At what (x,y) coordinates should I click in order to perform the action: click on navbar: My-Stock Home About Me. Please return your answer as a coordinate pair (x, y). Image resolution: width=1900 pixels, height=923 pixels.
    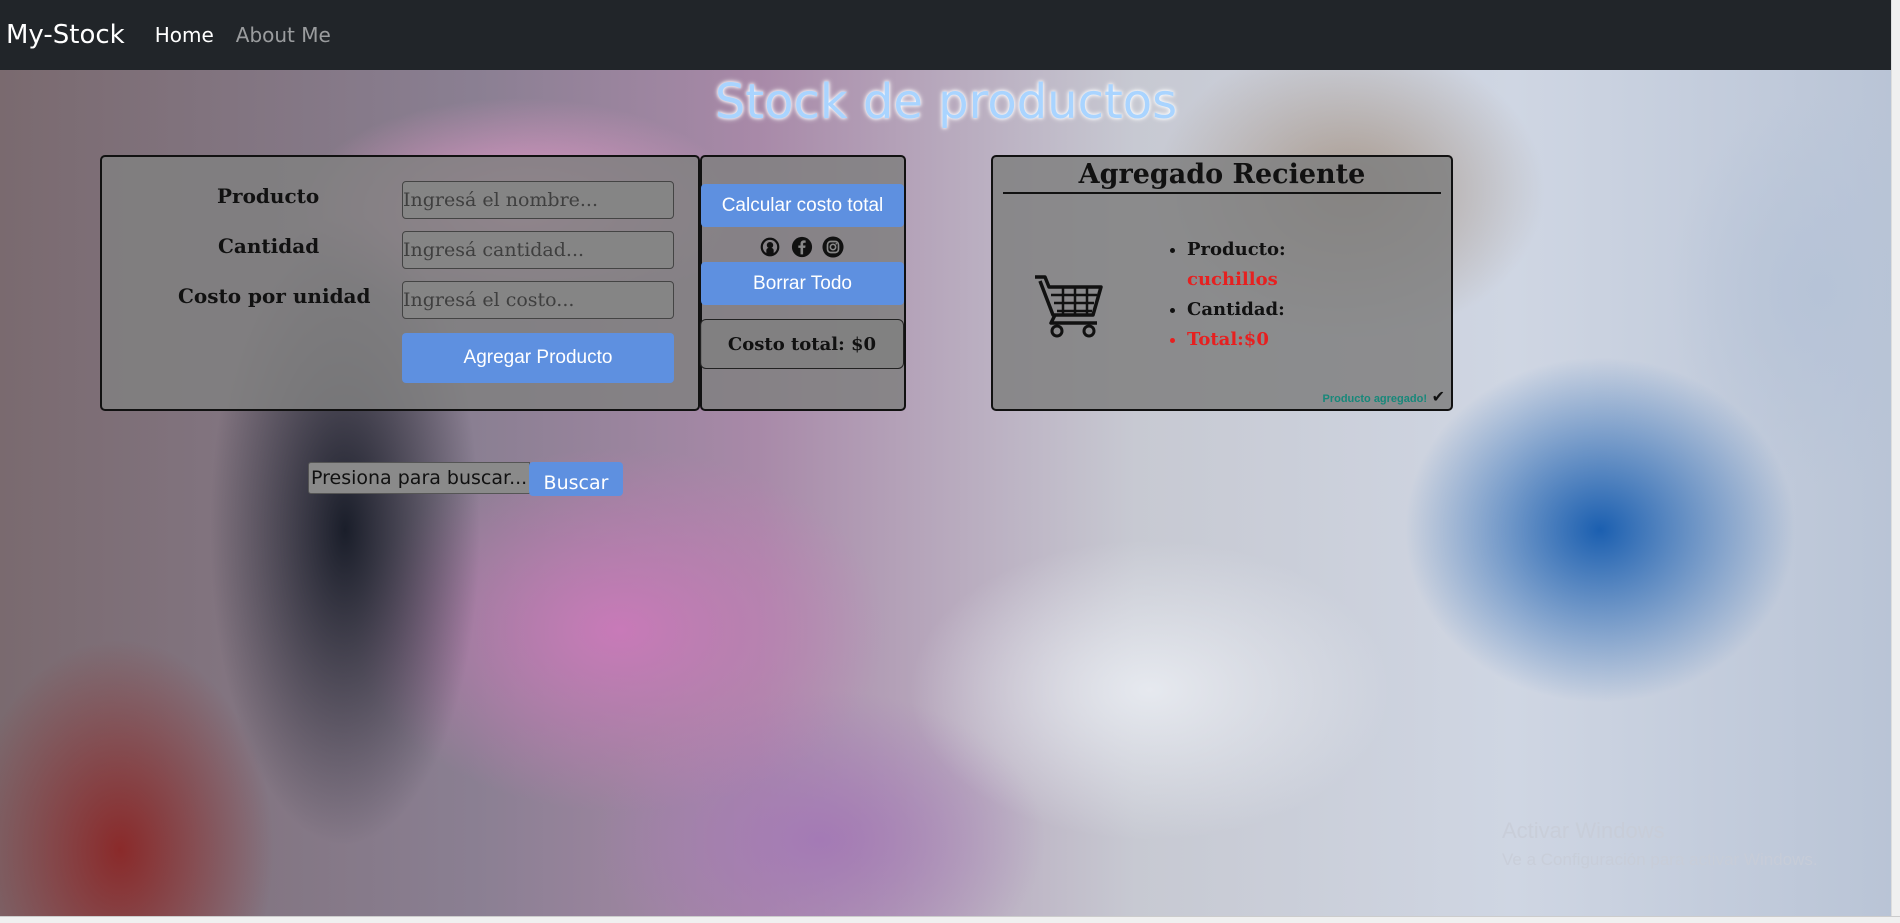
    Looking at the image, I should click on (950, 35).